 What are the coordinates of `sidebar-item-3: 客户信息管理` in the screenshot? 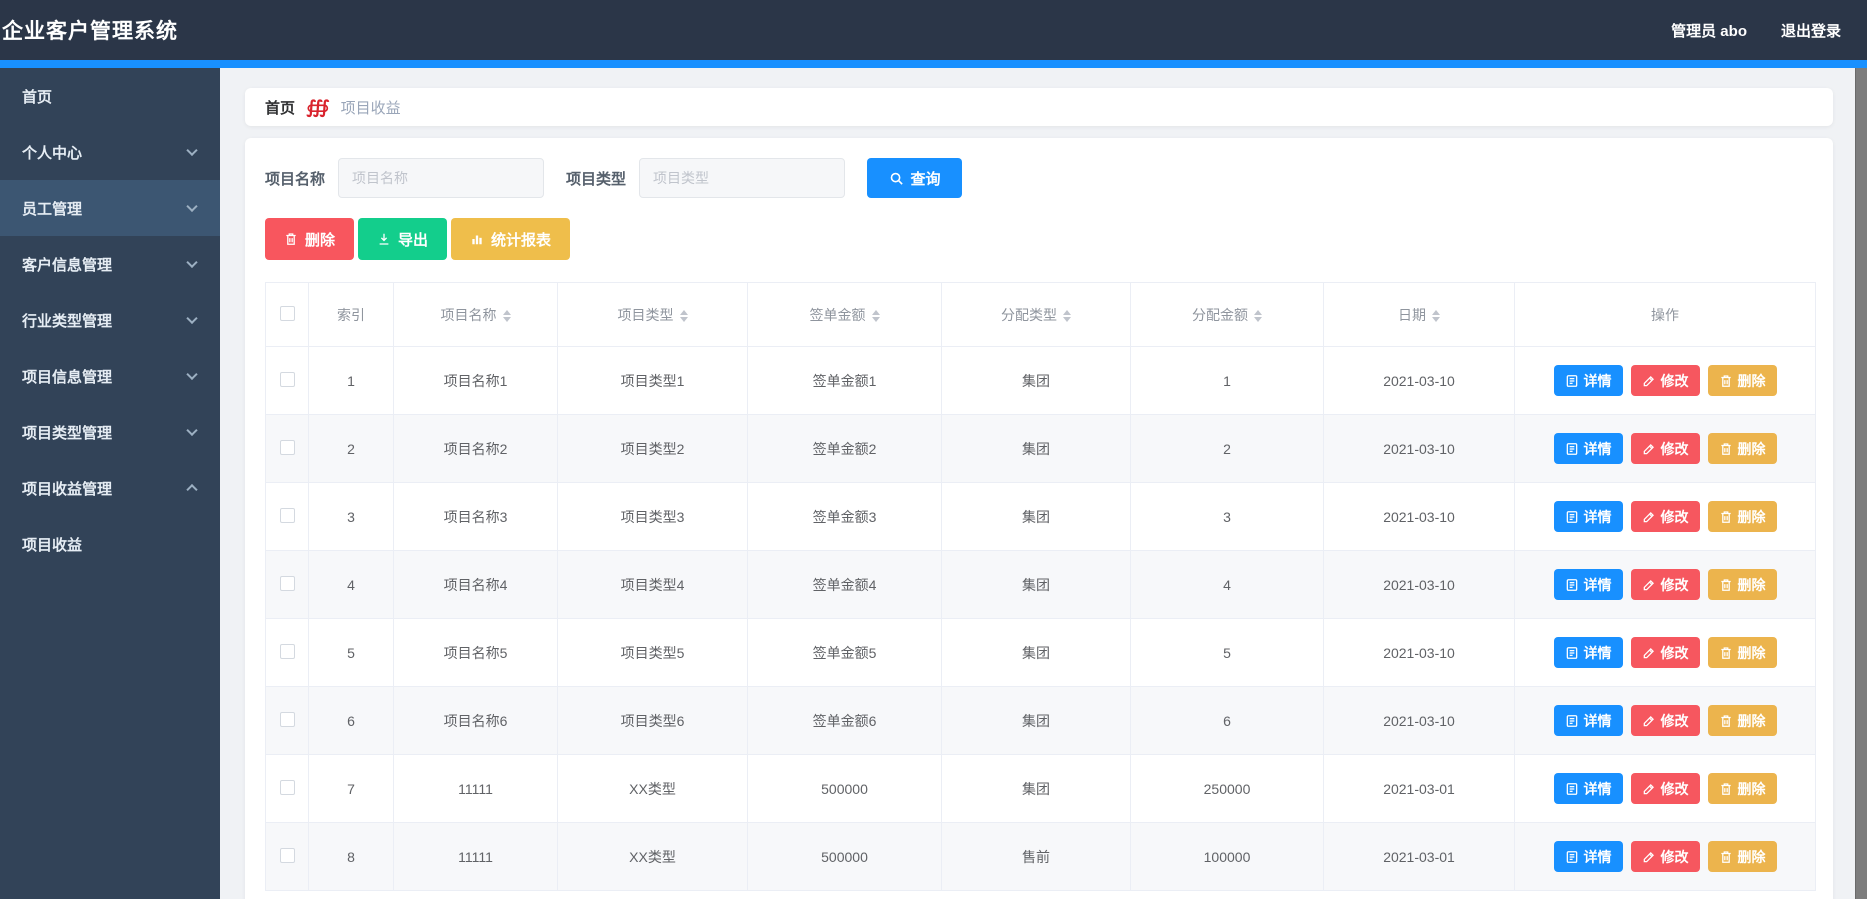 It's located at (110, 264).